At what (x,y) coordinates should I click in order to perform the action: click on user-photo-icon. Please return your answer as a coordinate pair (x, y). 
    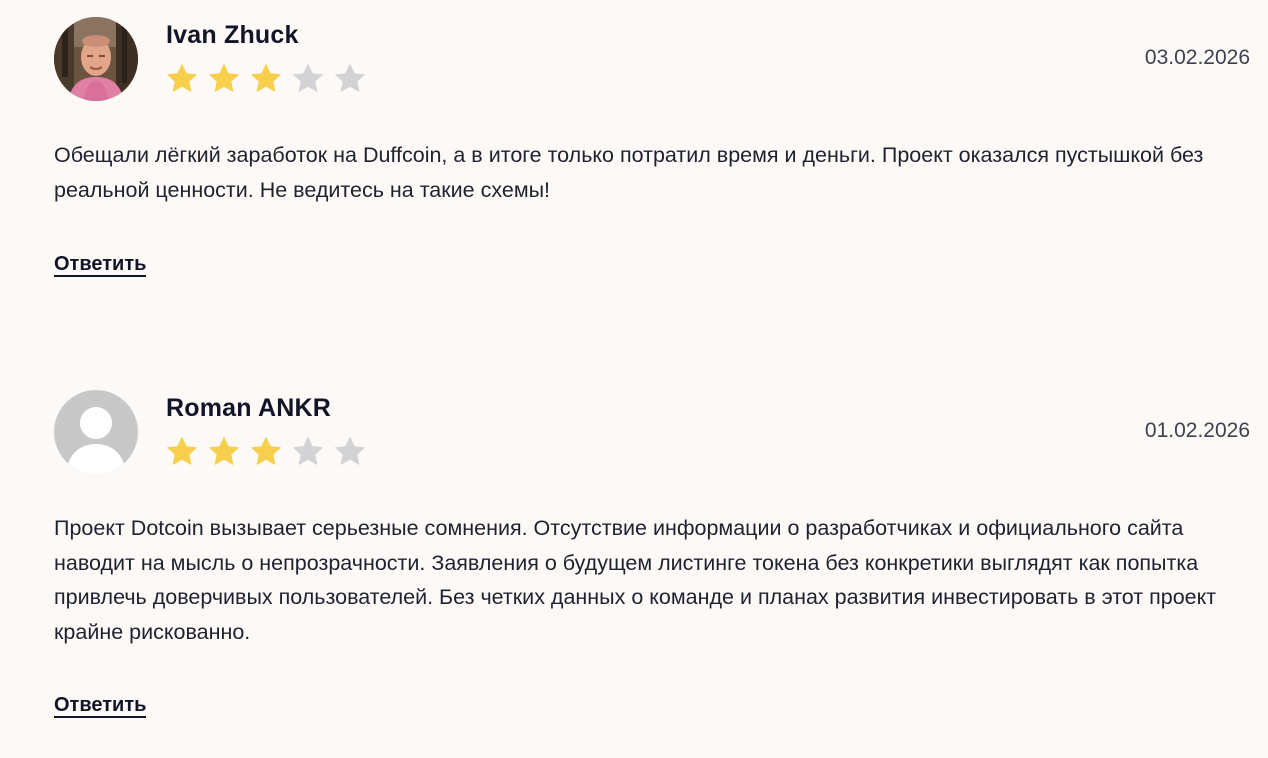
    Looking at the image, I should click on (96, 59).